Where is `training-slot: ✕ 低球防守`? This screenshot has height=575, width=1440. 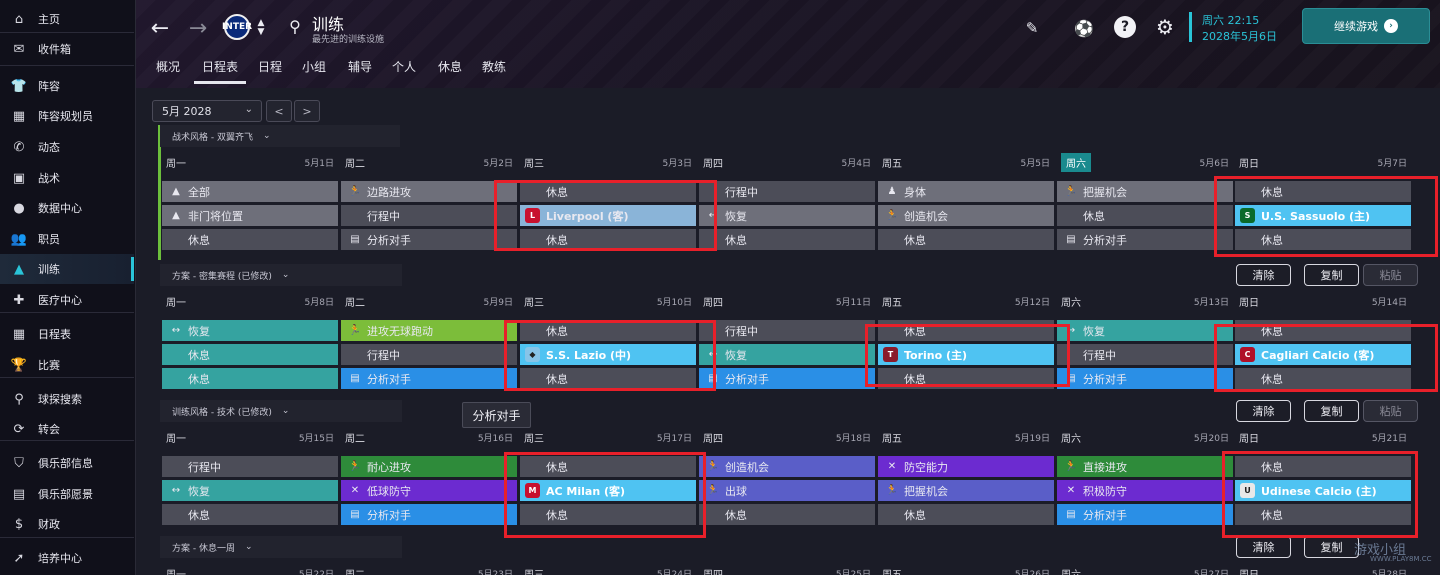 training-slot: ✕ 低球防守 is located at coordinates (429, 490).